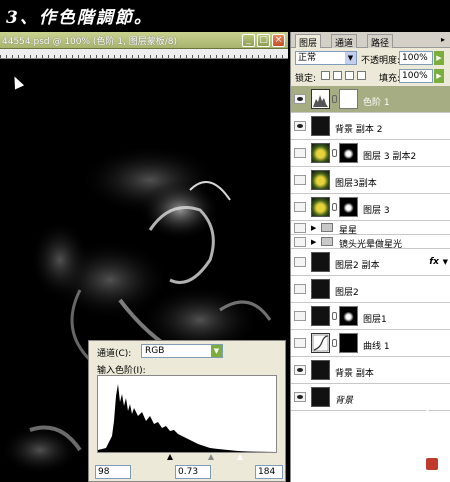 This screenshot has width=450, height=482. Describe the element at coordinates (380, 41) in the screenshot. I see `tab-paths: 路径` at that location.